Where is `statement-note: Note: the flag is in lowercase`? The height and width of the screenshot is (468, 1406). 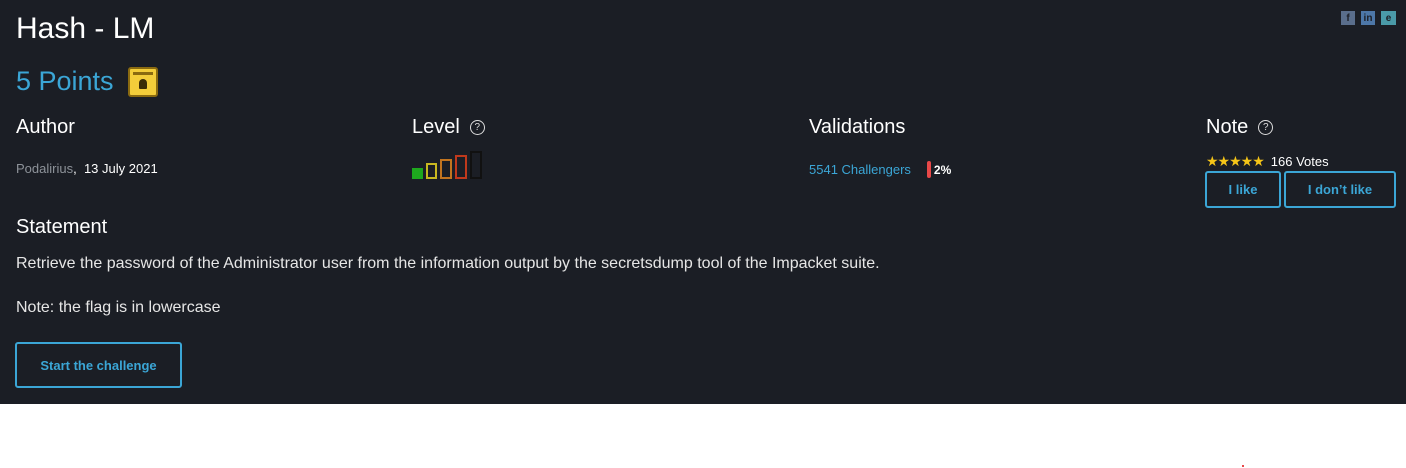 statement-note: Note: the flag is in lowercase is located at coordinates (118, 307).